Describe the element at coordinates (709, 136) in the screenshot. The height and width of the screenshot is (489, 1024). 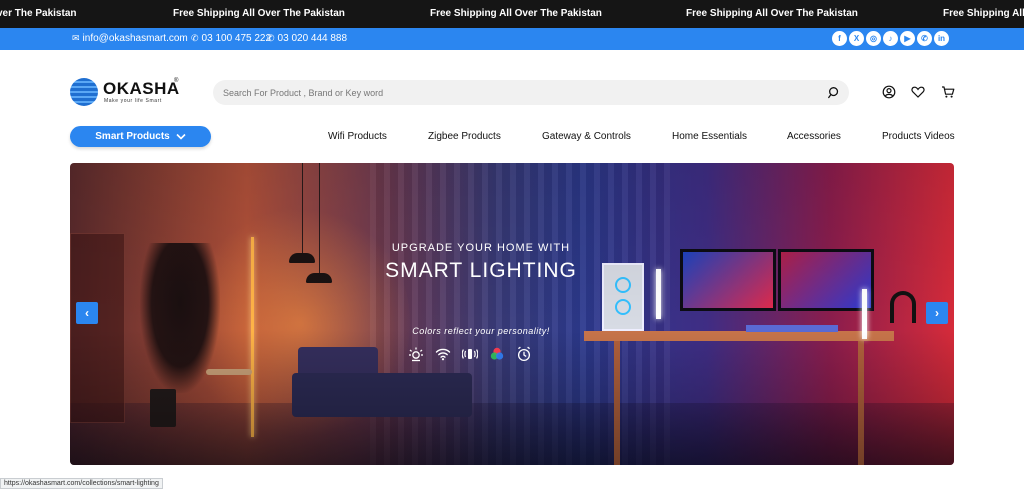
I see `nav-link-home-essentials: Home Essentials` at that location.